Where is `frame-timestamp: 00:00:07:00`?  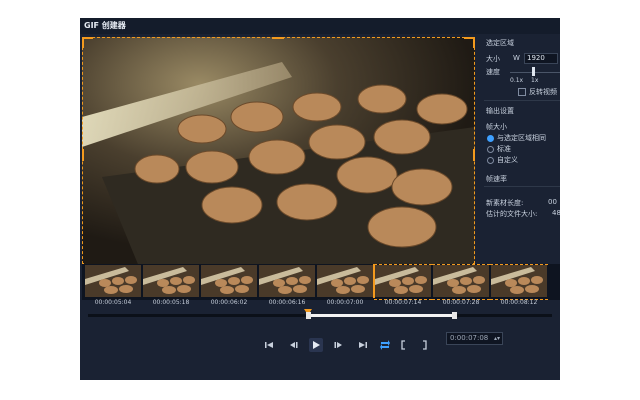 frame-timestamp: 00:00:07:00 is located at coordinates (345, 302).